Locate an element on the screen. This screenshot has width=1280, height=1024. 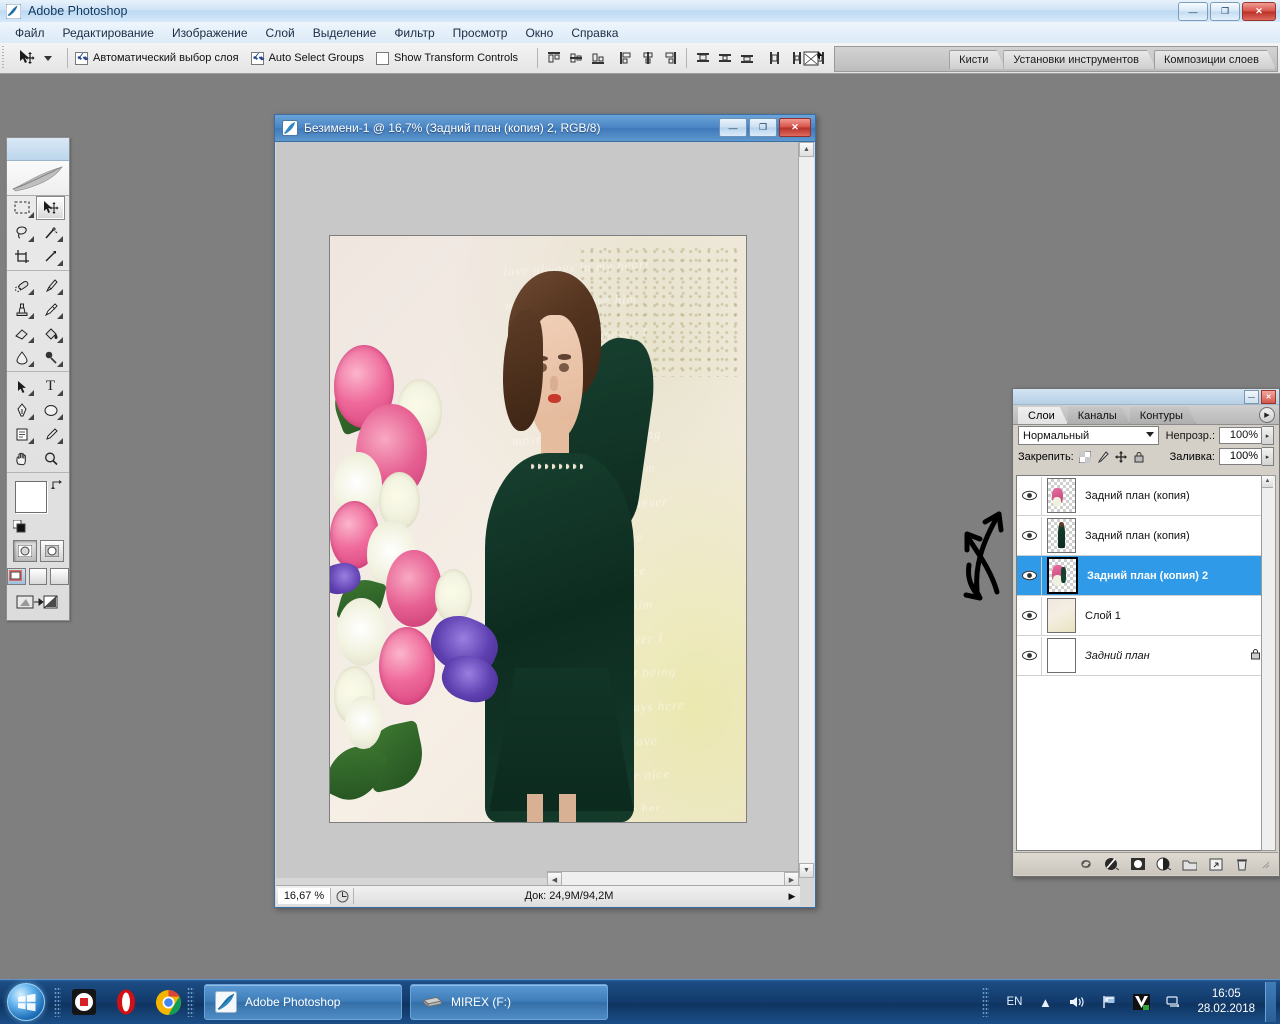
document-minimize-button: — is located at coordinates (733, 127).